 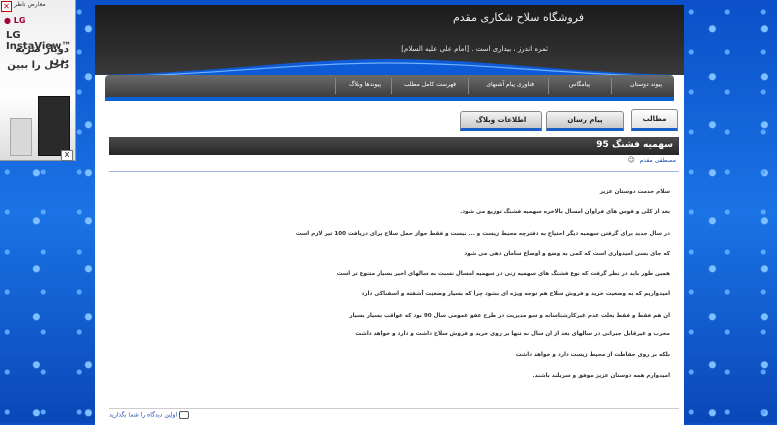 I want to click on site-title: فروشگاه سلاح شکاری مقدم, so click(x=518, y=17).